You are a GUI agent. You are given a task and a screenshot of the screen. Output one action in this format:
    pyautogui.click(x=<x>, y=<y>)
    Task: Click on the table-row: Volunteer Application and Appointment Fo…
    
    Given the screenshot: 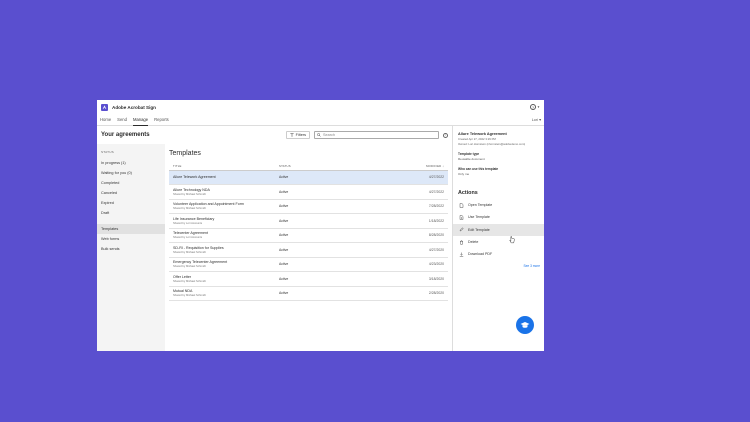 What is the action you would take?
    pyautogui.click(x=308, y=206)
    